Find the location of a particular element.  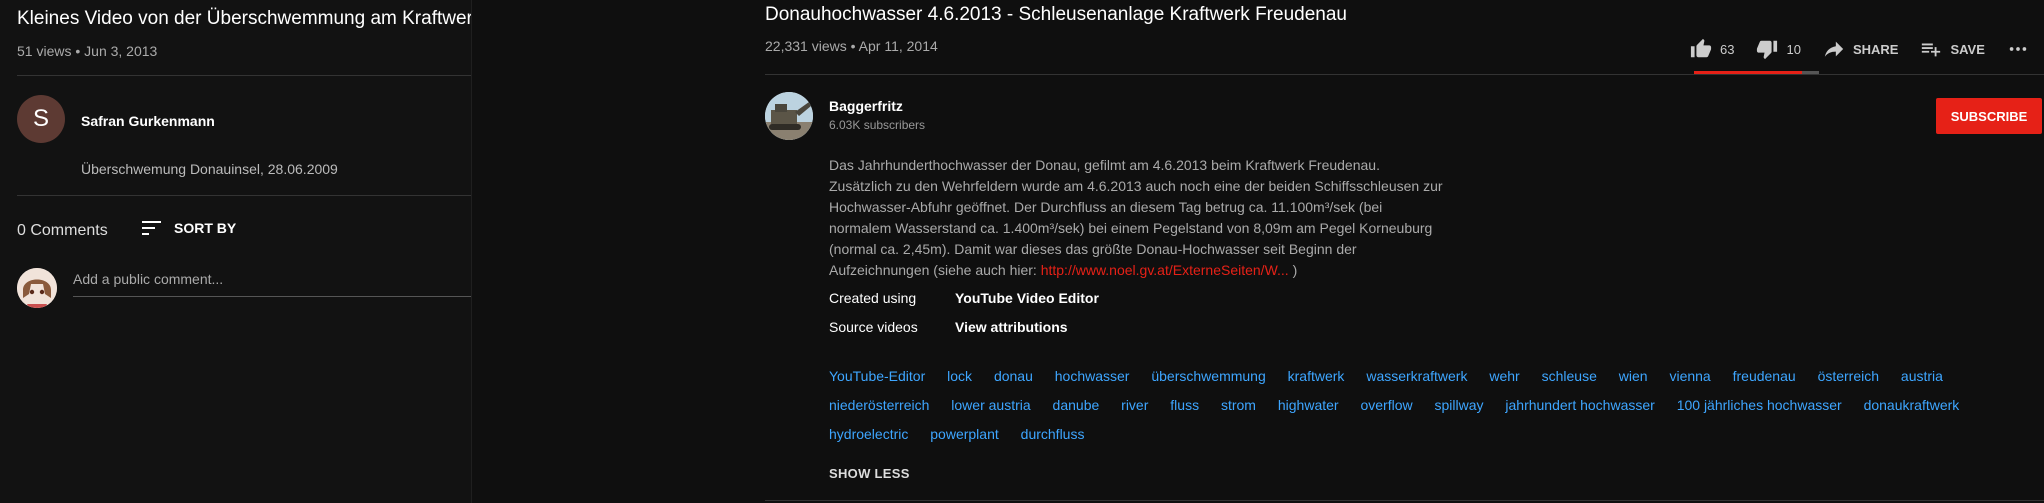

thumbs-down-icon is located at coordinates (1767, 50).